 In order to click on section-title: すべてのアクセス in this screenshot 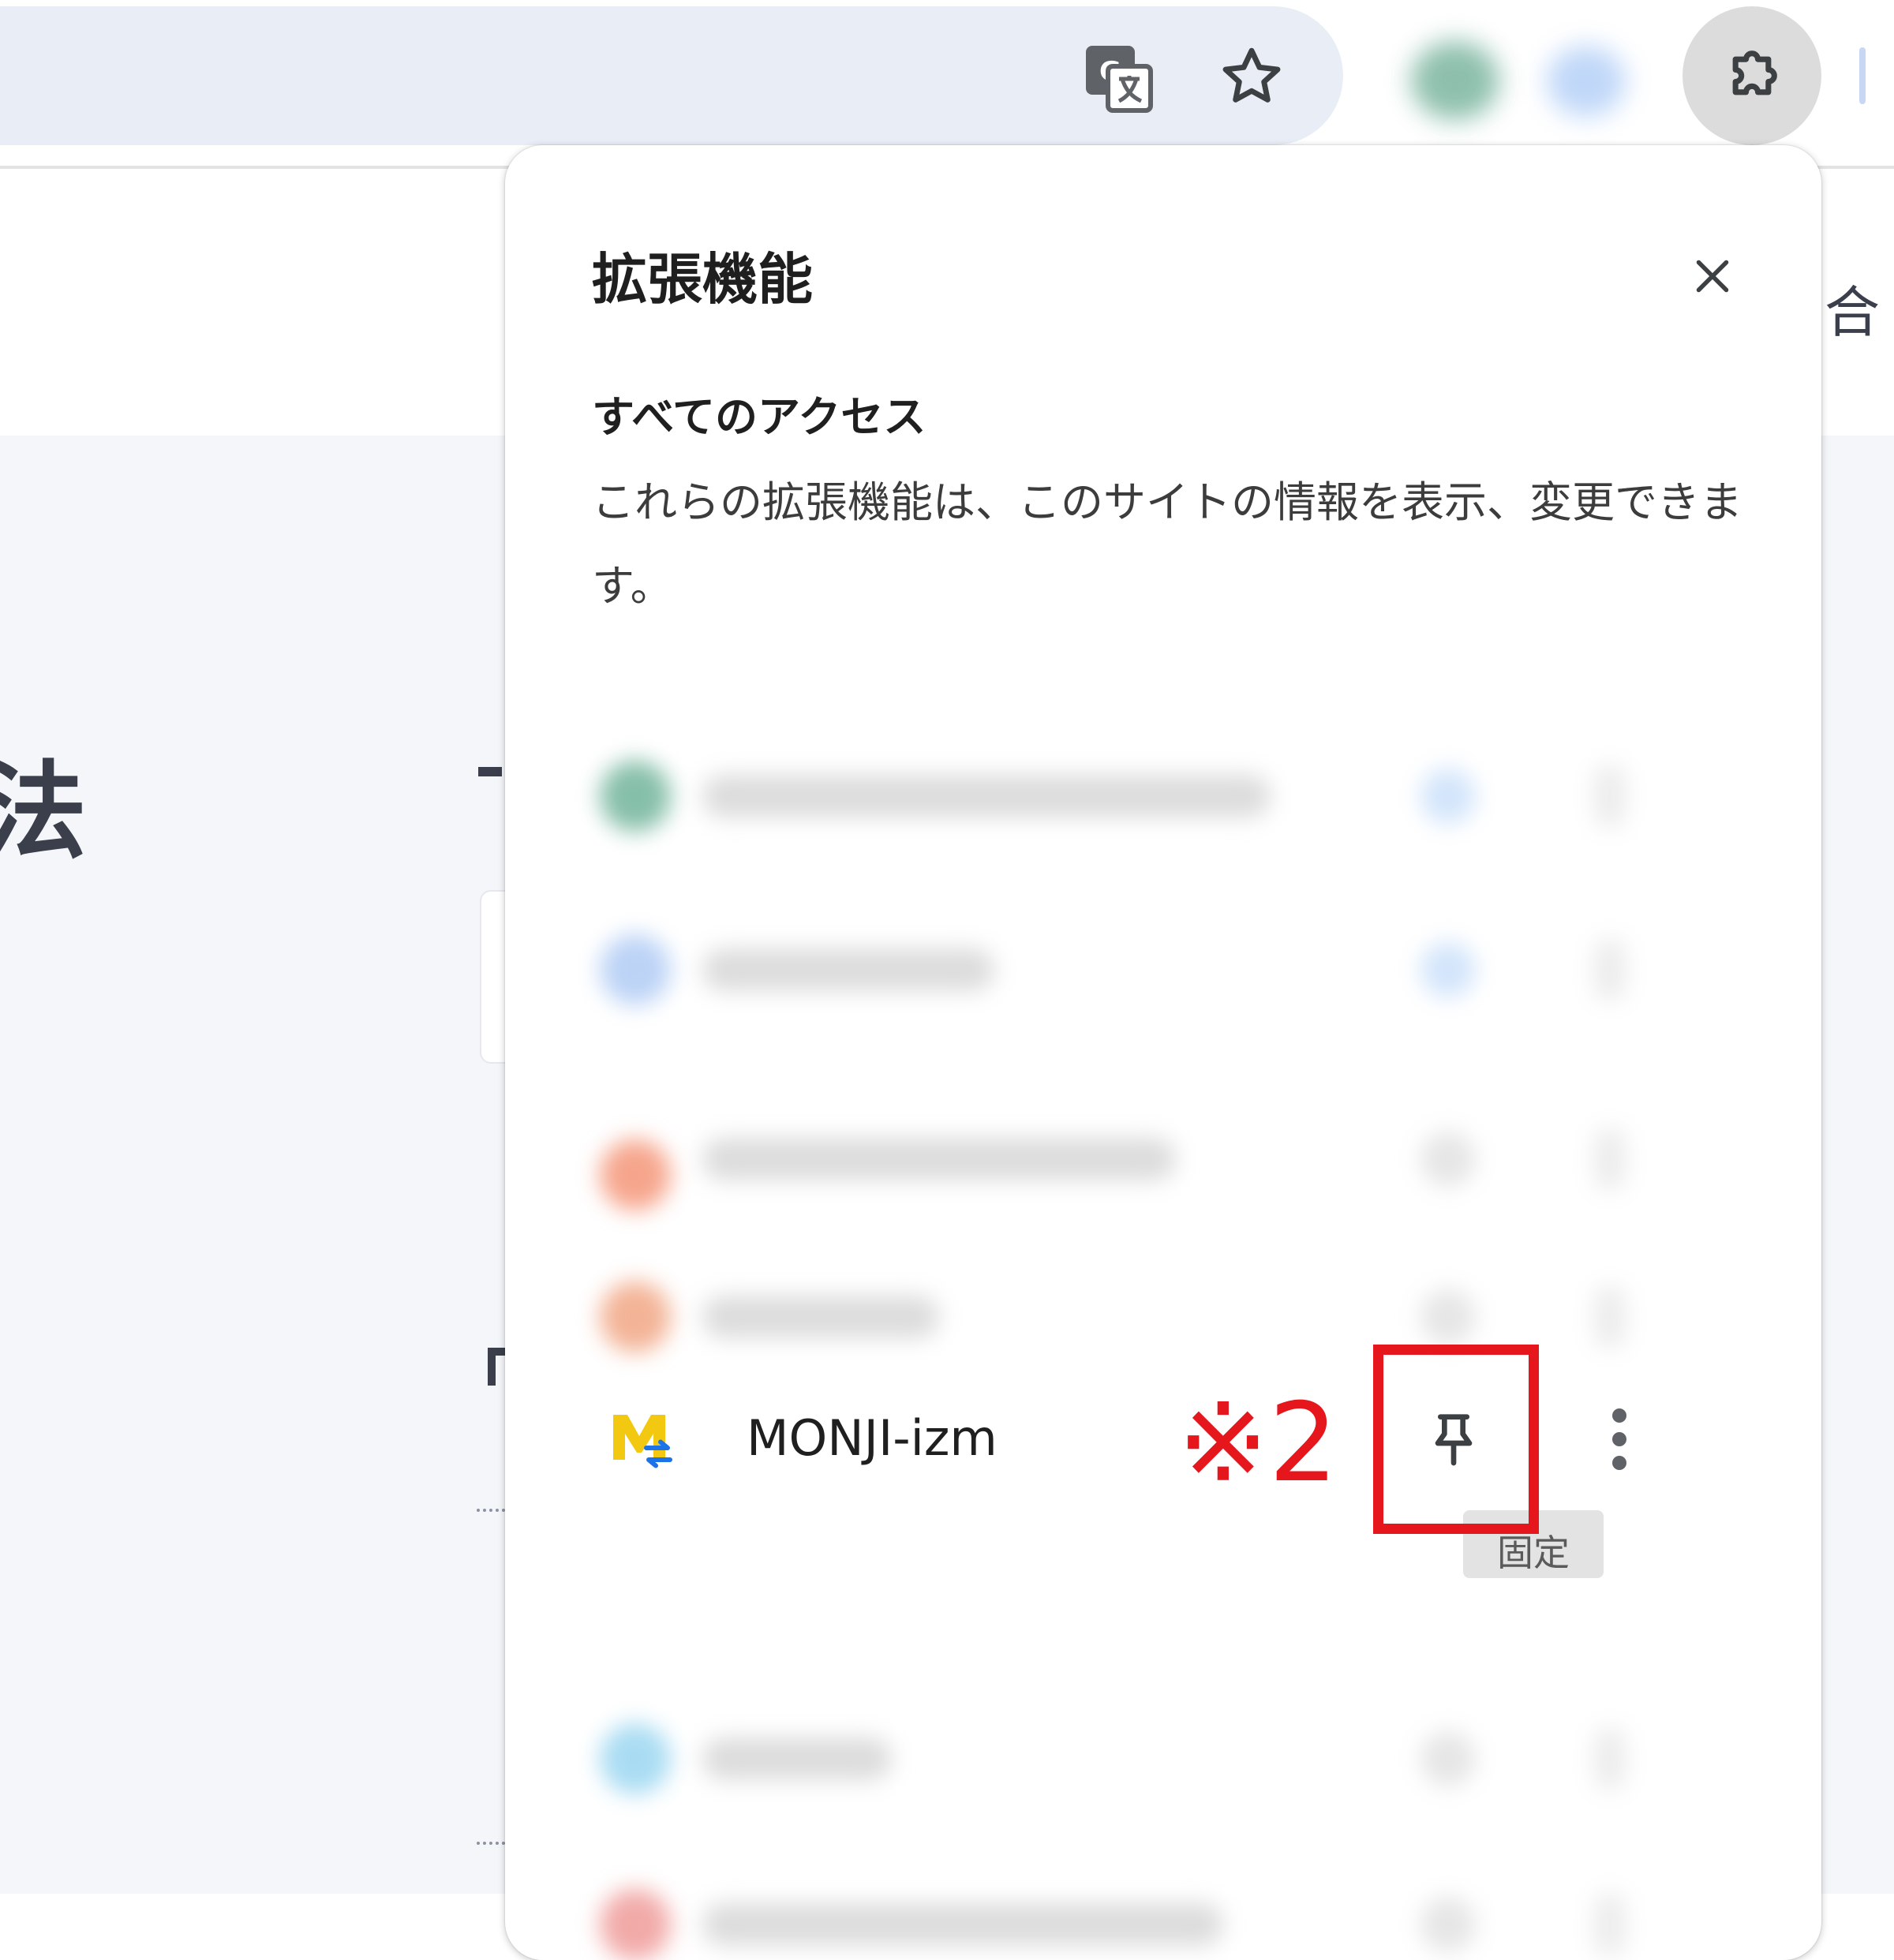, I will do `click(759, 417)`.